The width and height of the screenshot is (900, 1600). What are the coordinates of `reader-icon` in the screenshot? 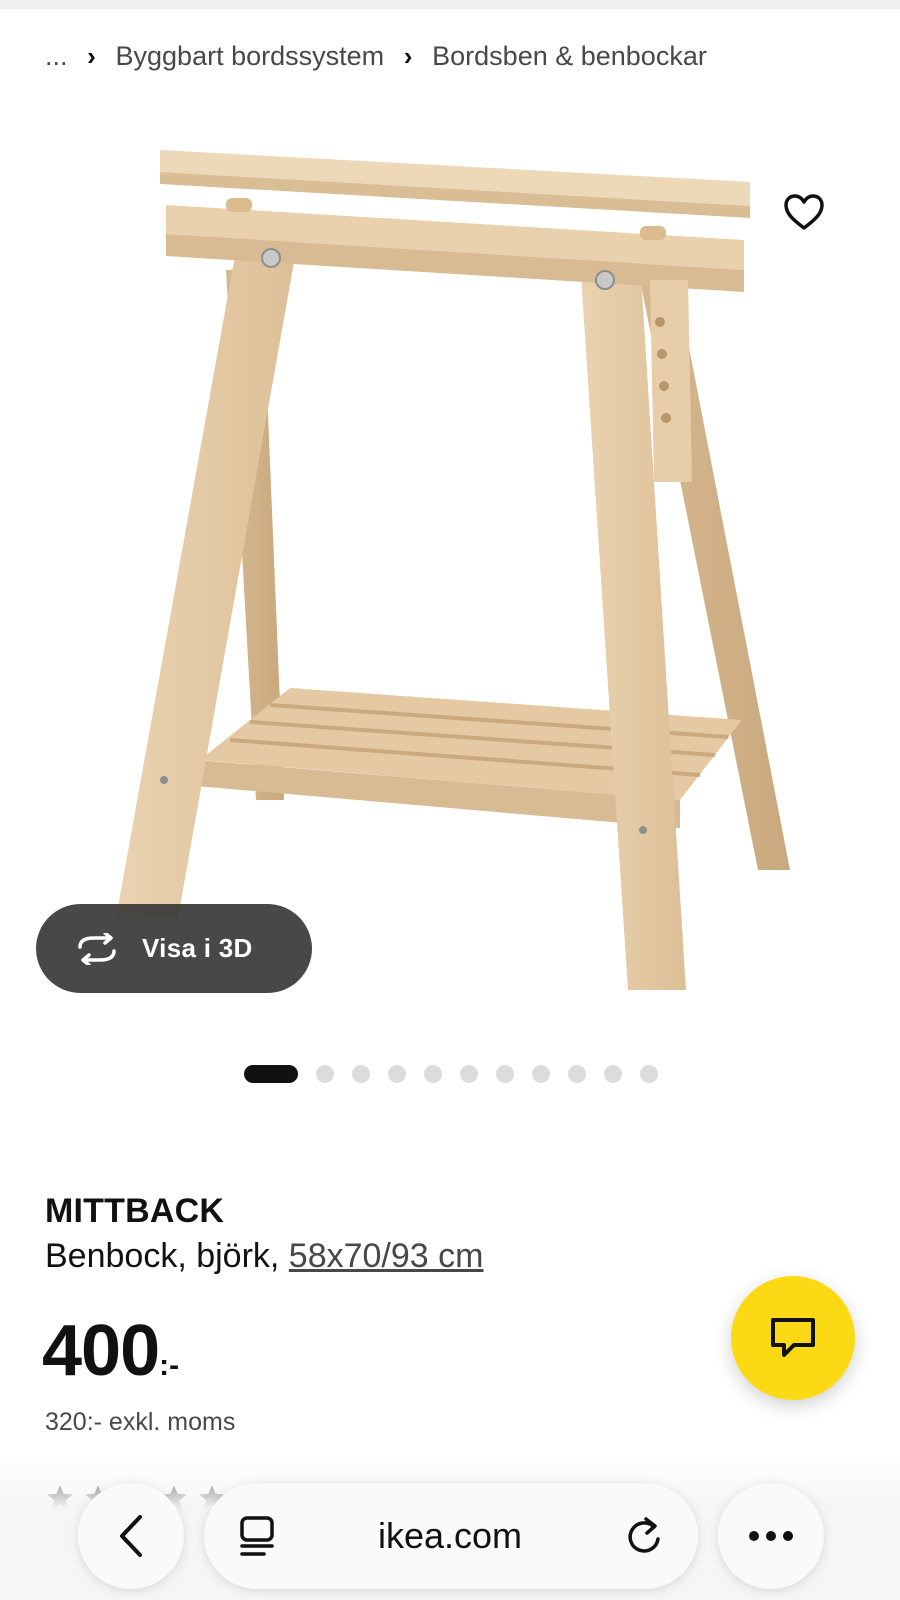 It's located at (257, 1536).